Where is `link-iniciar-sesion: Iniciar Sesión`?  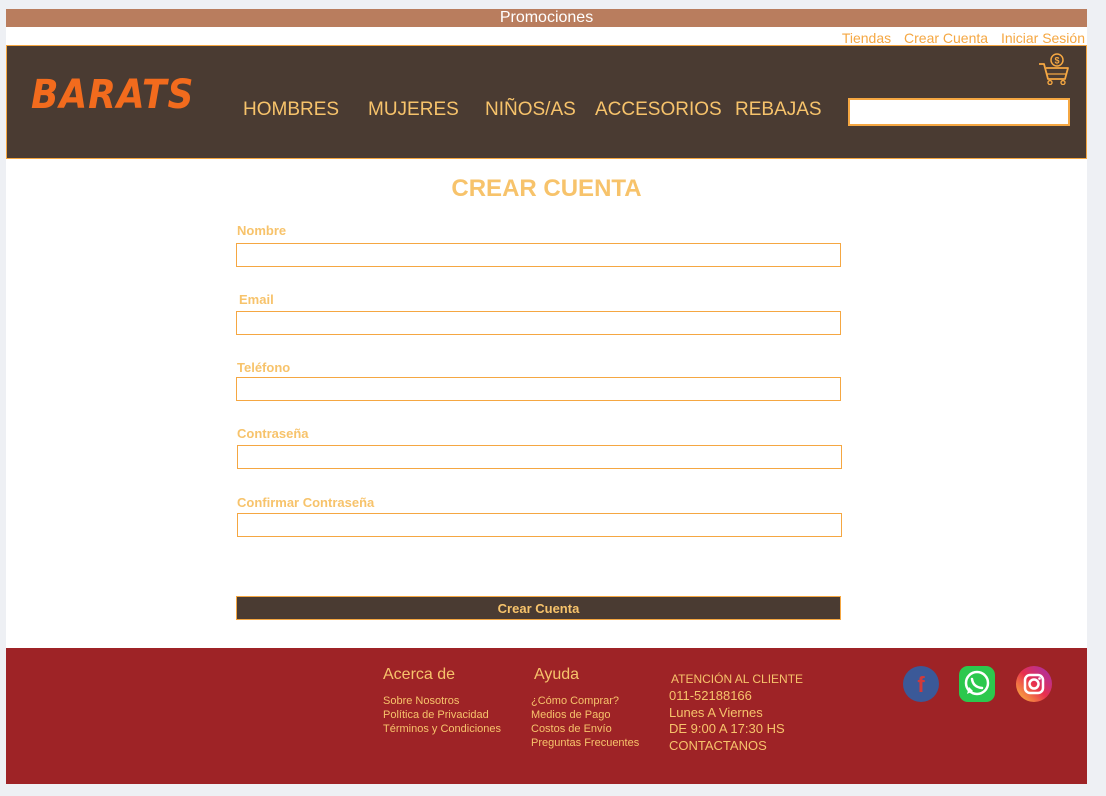 link-iniciar-sesion: Iniciar Sesión is located at coordinates (1043, 38).